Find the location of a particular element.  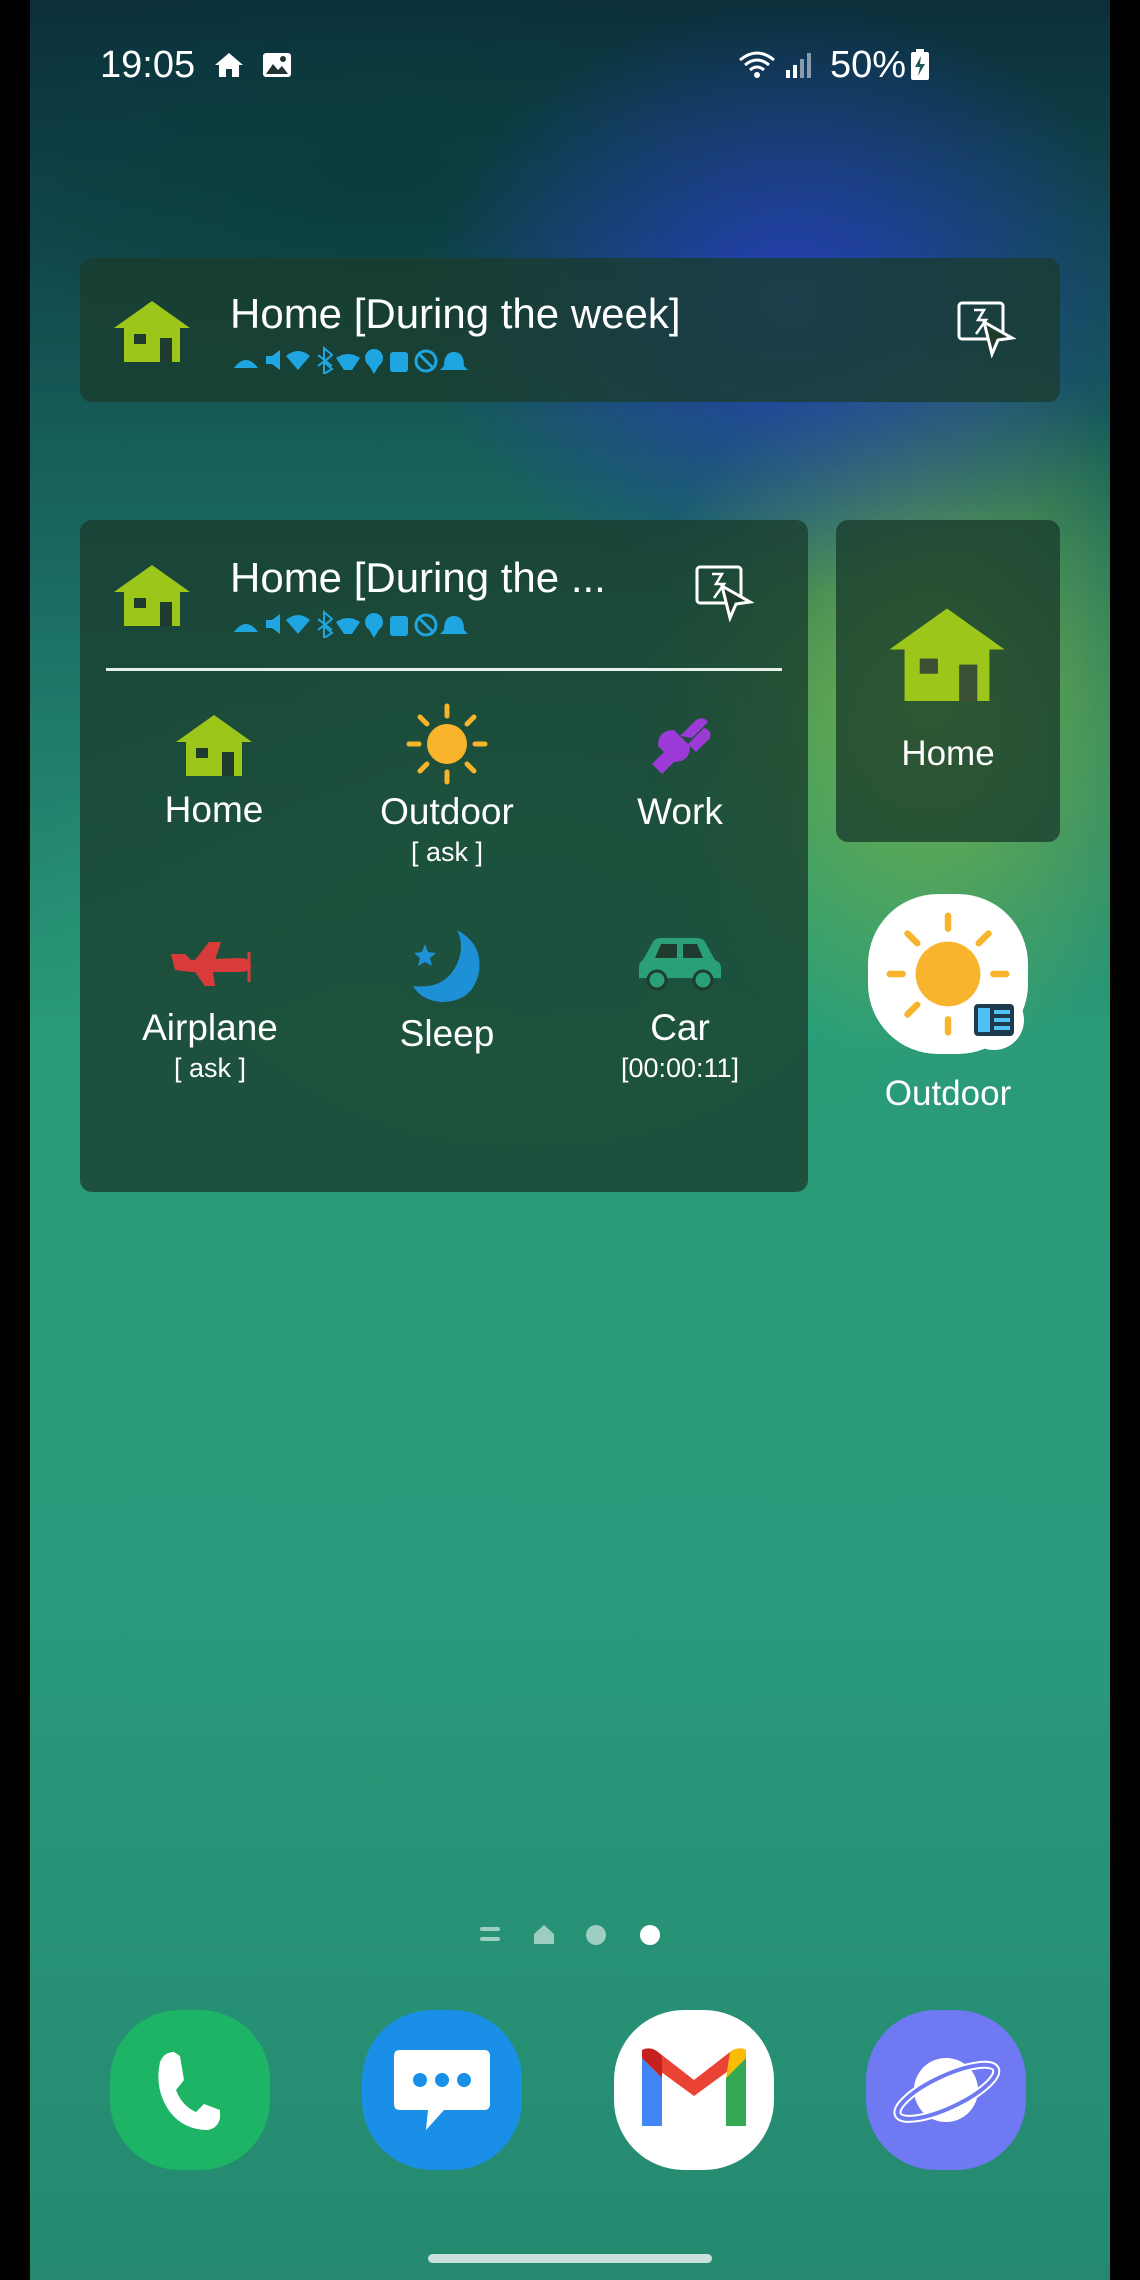

profile-item-home: Home is located at coordinates (214, 771).